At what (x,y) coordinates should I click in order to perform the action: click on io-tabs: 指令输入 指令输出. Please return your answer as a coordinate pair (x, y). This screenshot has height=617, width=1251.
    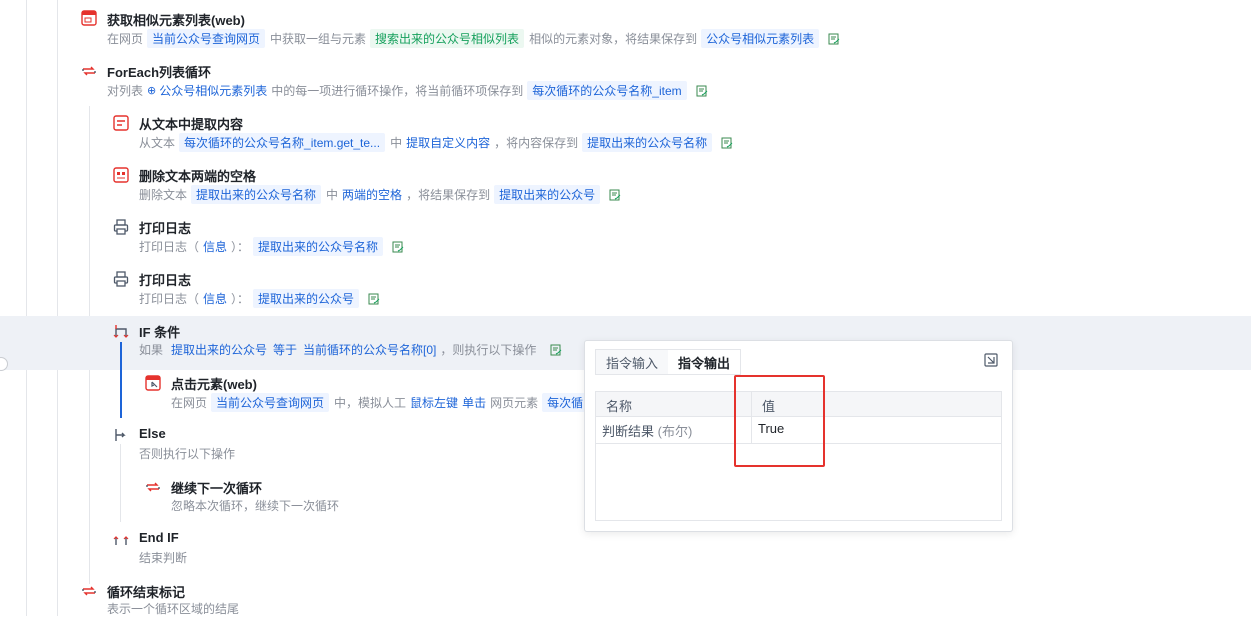
    Looking at the image, I should click on (668, 362).